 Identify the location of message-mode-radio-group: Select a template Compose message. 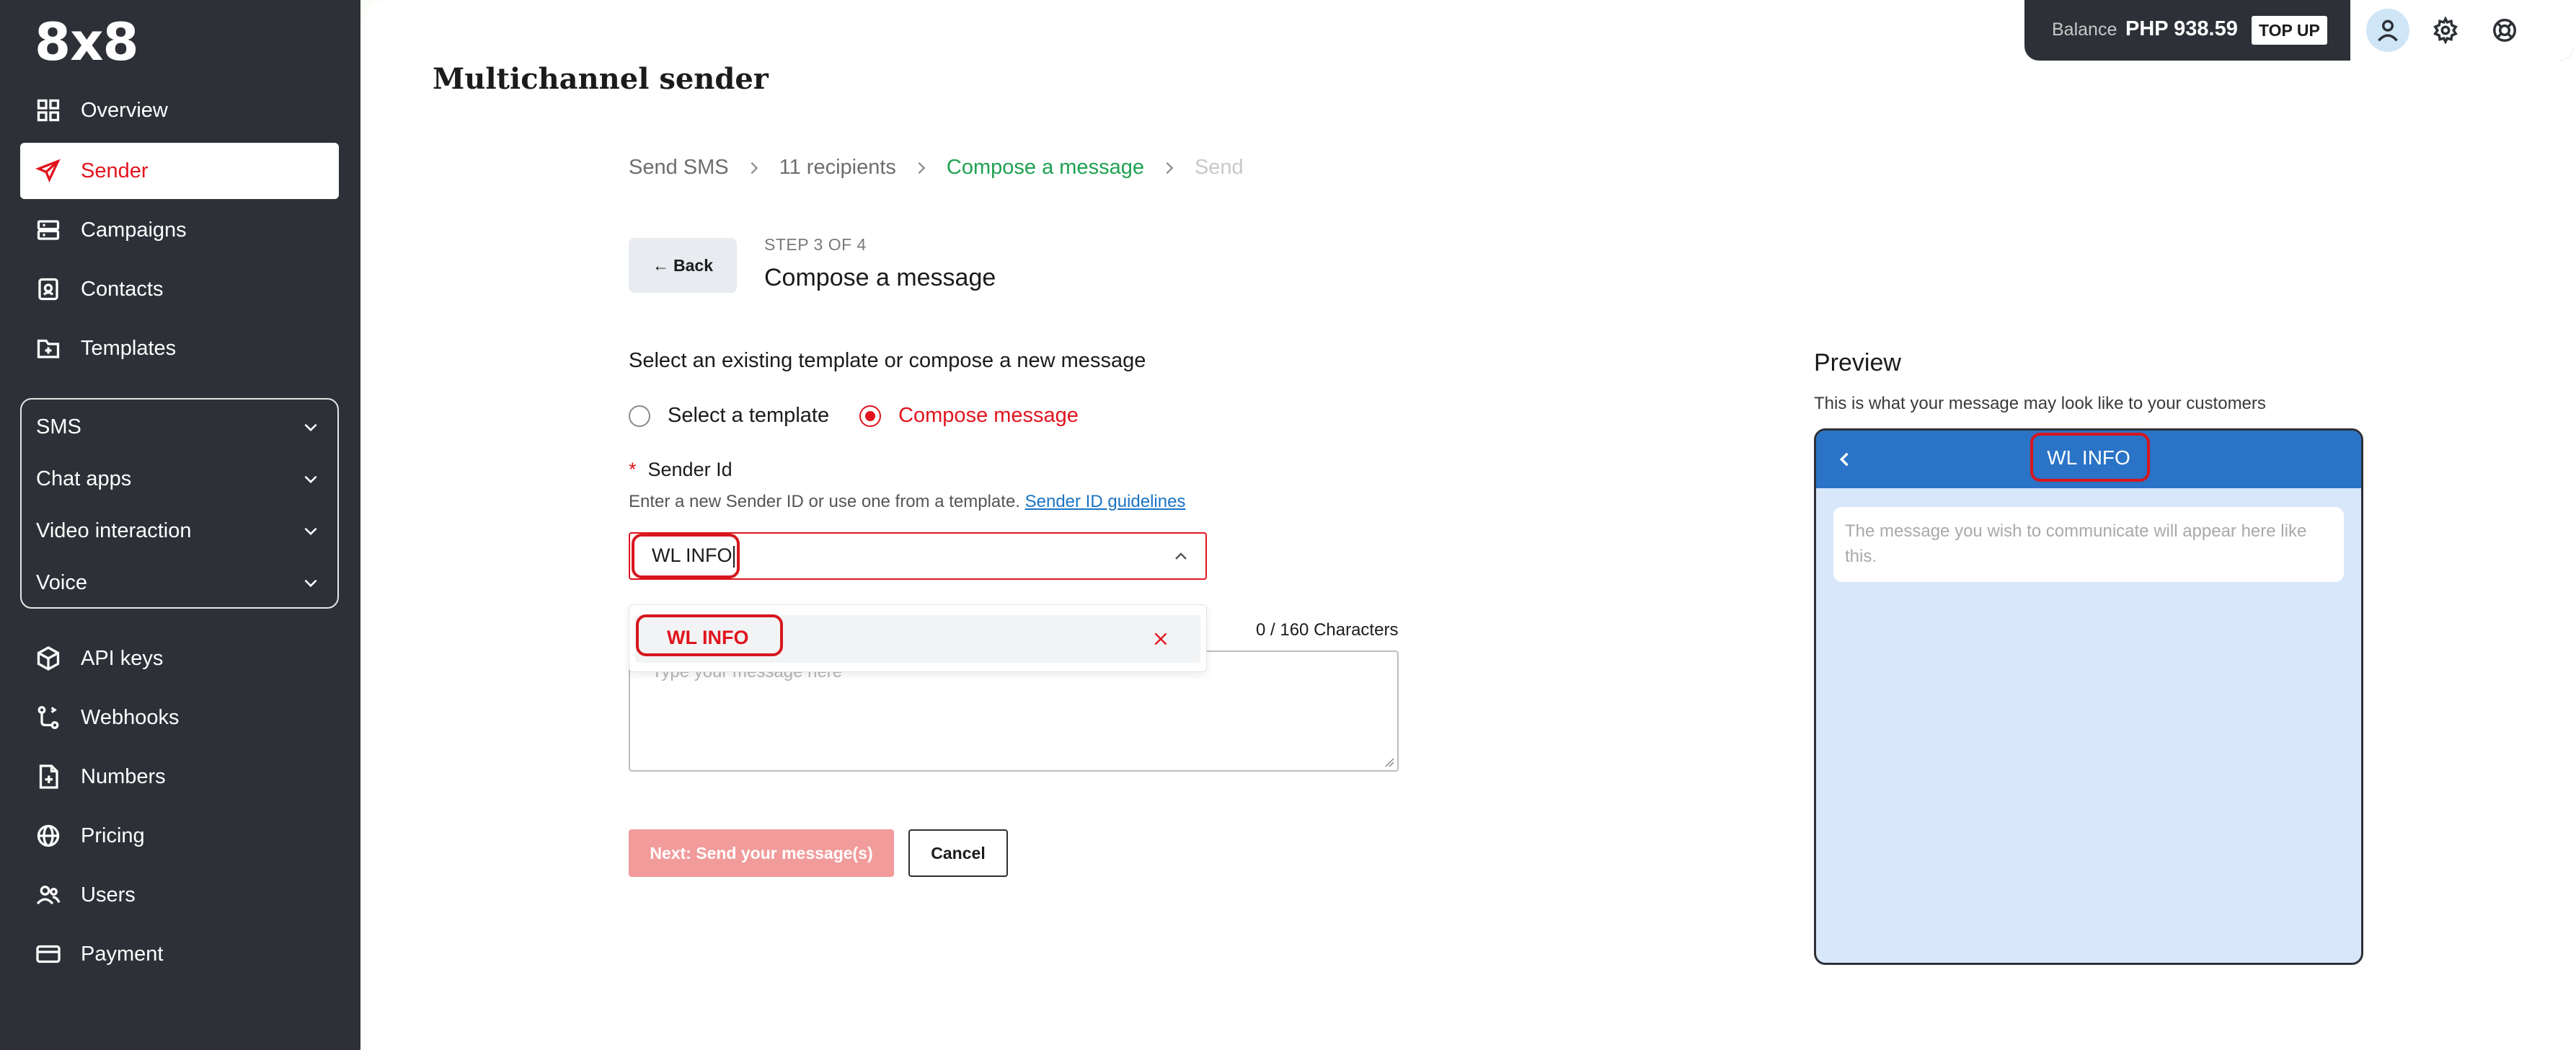
(869, 416).